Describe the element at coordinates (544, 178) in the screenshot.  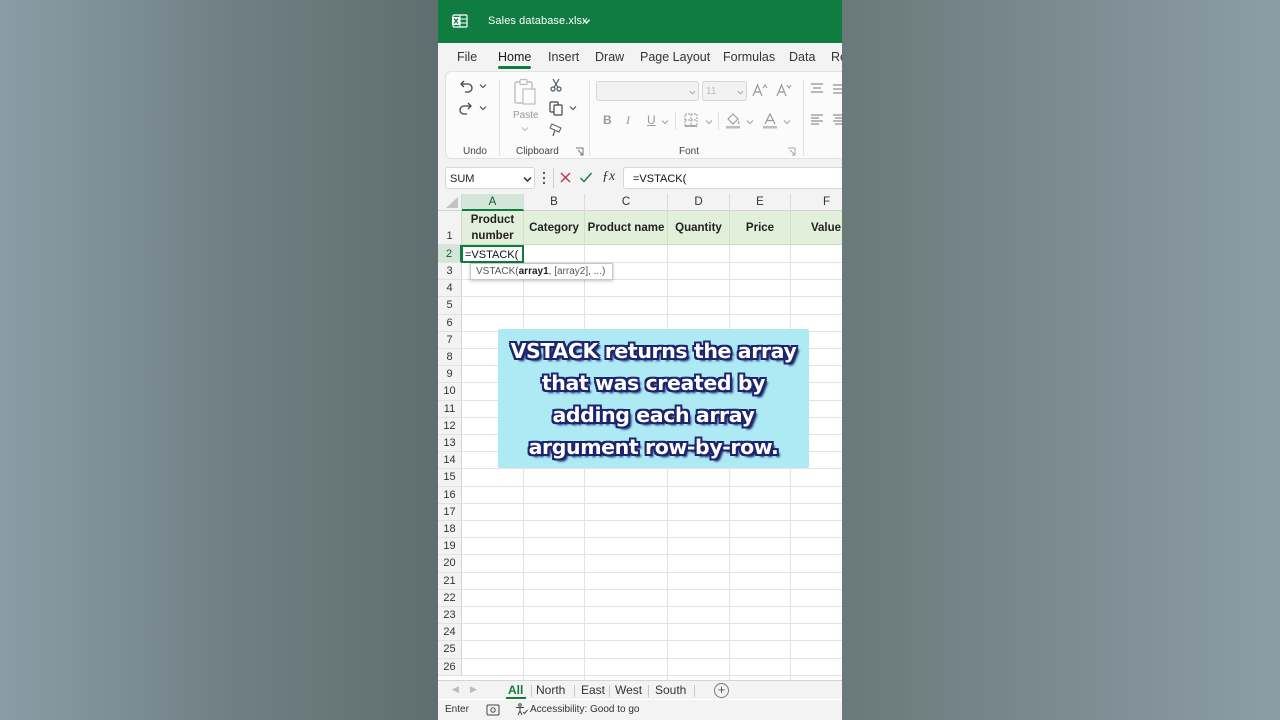
I see `more-options-icon` at that location.